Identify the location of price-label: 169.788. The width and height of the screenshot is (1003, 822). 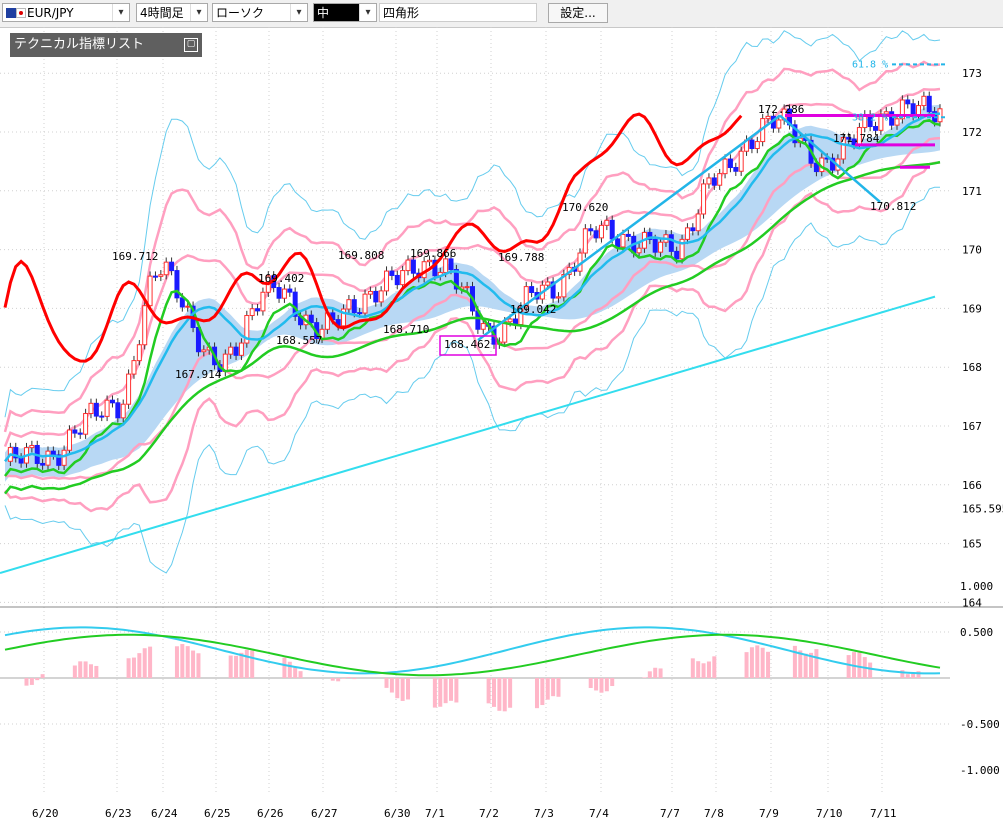
(521, 257).